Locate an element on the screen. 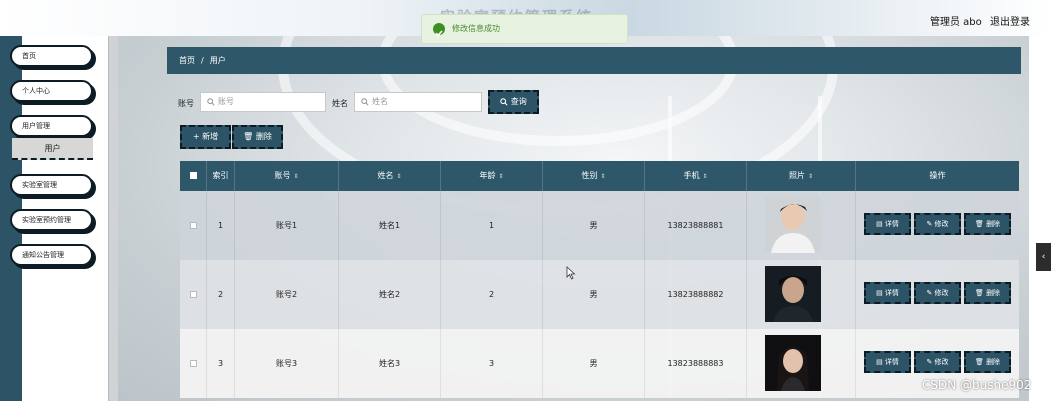 This screenshot has height=401, width=1051. logout-link: 退出登录 is located at coordinates (1010, 20).